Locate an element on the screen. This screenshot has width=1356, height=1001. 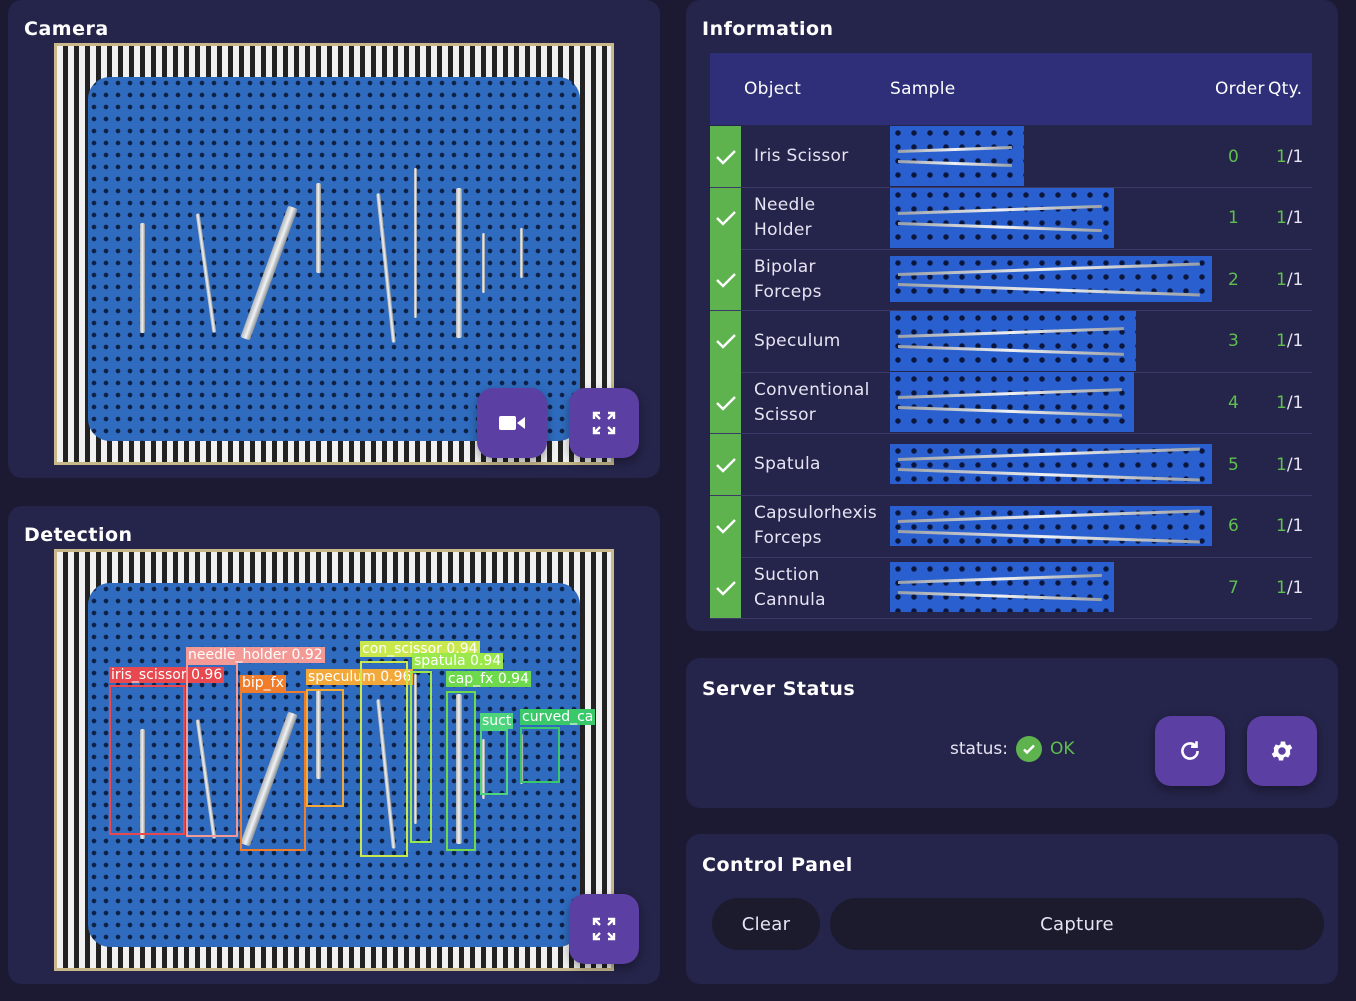
table-row: Capsulorhexis Forceps 6 1/1 is located at coordinates (1011, 526).